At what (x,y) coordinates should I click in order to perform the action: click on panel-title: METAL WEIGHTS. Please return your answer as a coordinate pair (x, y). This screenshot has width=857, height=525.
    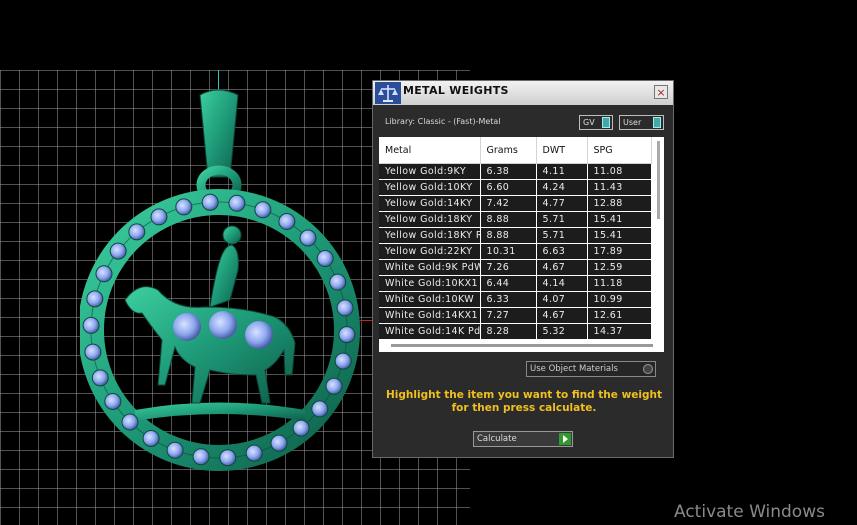
    Looking at the image, I should click on (456, 90).